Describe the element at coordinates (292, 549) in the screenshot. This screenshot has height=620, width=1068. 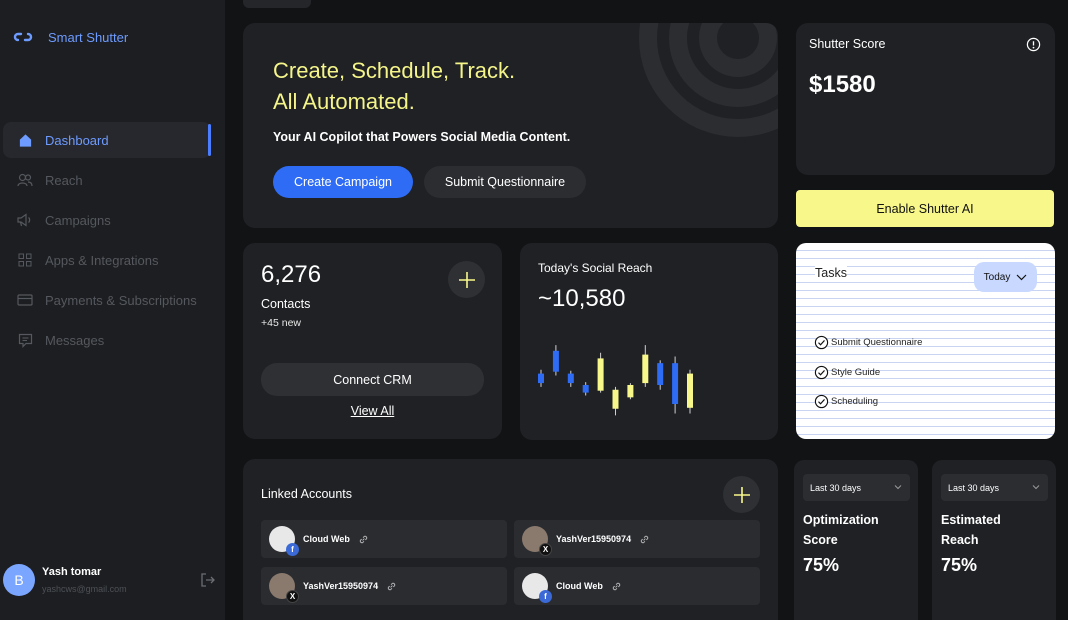
I see `facebook-icon: f` at that location.